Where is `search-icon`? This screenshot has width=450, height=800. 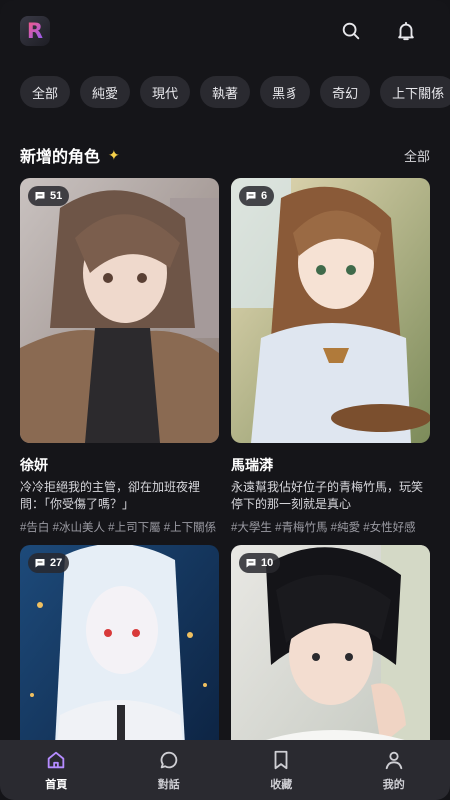 search-icon is located at coordinates (351, 31).